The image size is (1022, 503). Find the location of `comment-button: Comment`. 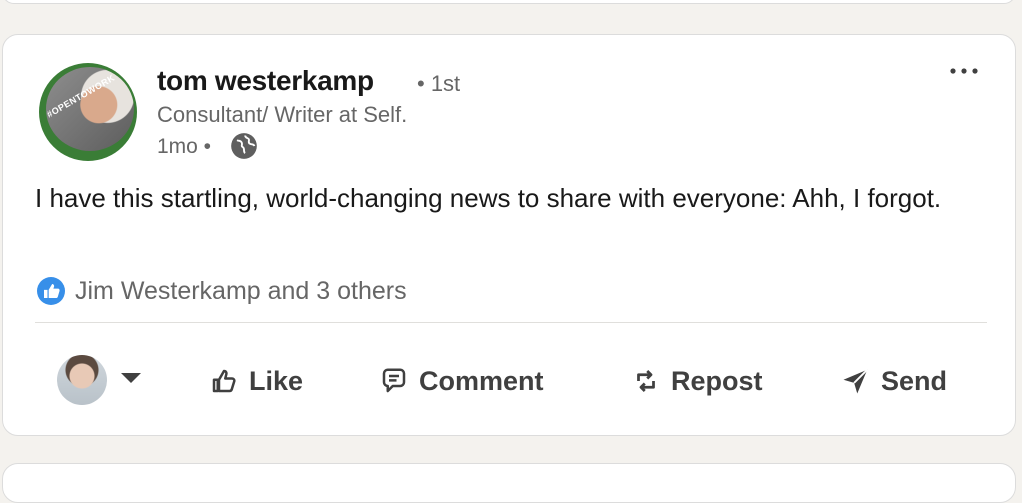

comment-button: Comment is located at coordinates (461, 381).